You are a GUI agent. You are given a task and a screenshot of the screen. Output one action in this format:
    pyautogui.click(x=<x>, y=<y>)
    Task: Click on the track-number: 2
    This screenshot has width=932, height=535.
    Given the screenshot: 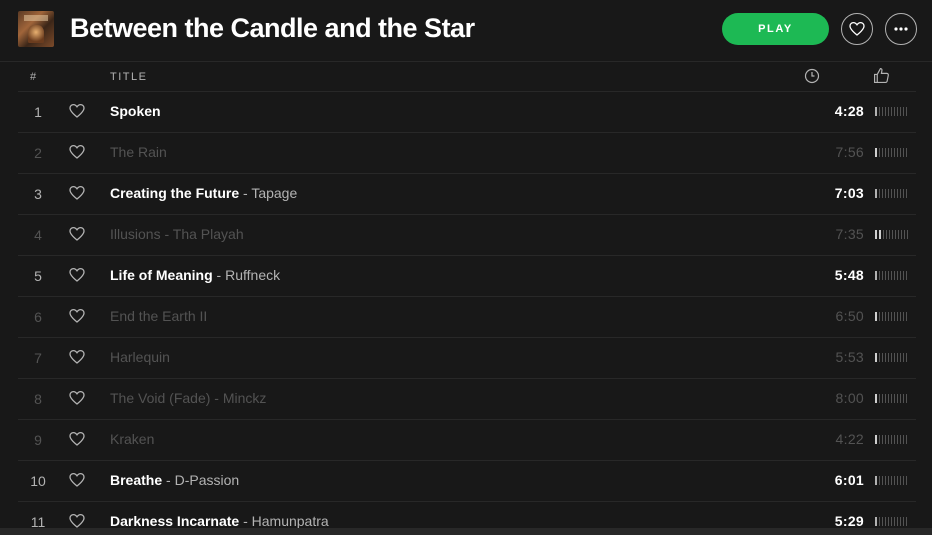 What is the action you would take?
    pyautogui.click(x=38, y=153)
    